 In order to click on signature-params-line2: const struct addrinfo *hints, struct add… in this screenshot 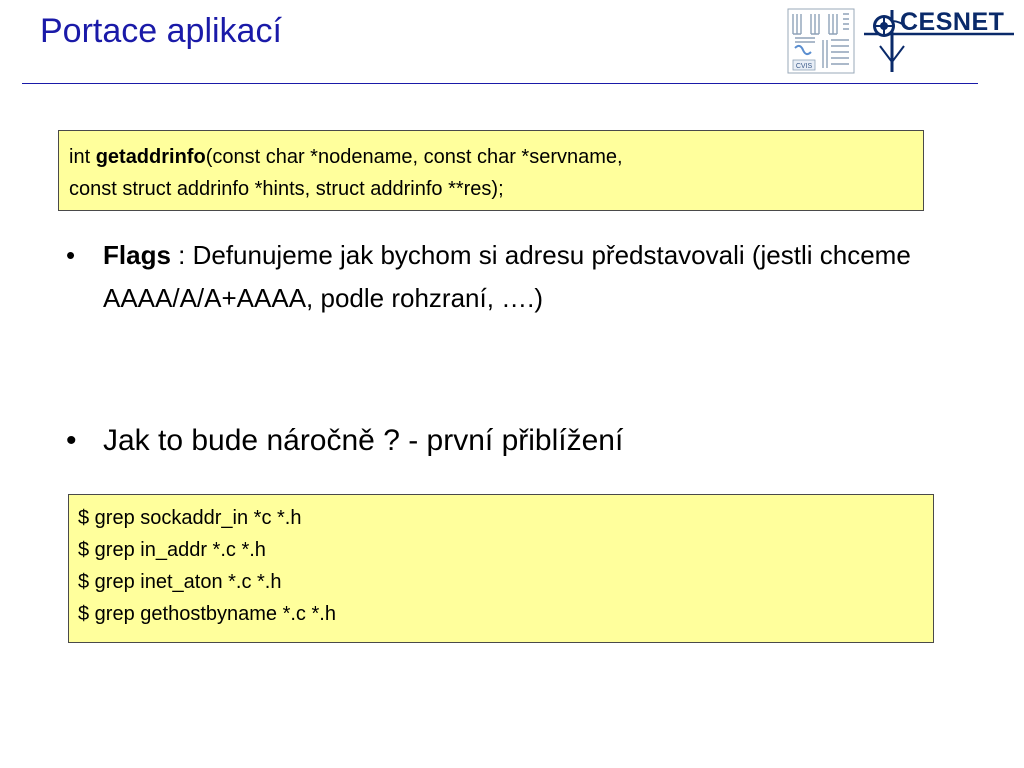, I will do `click(286, 189)`.